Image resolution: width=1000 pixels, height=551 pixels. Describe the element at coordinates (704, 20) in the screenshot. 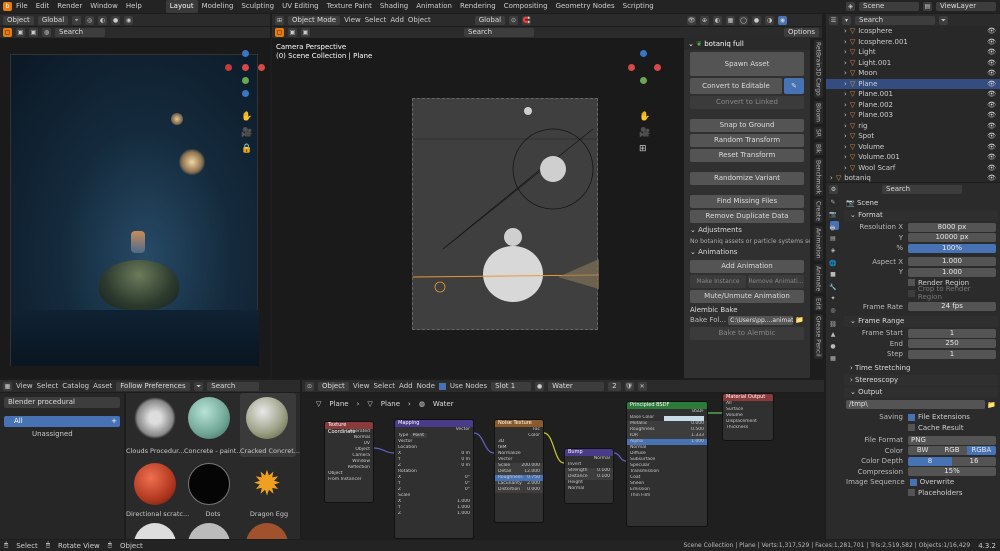

I see `gizmo-toggle-icon: ⊕` at that location.